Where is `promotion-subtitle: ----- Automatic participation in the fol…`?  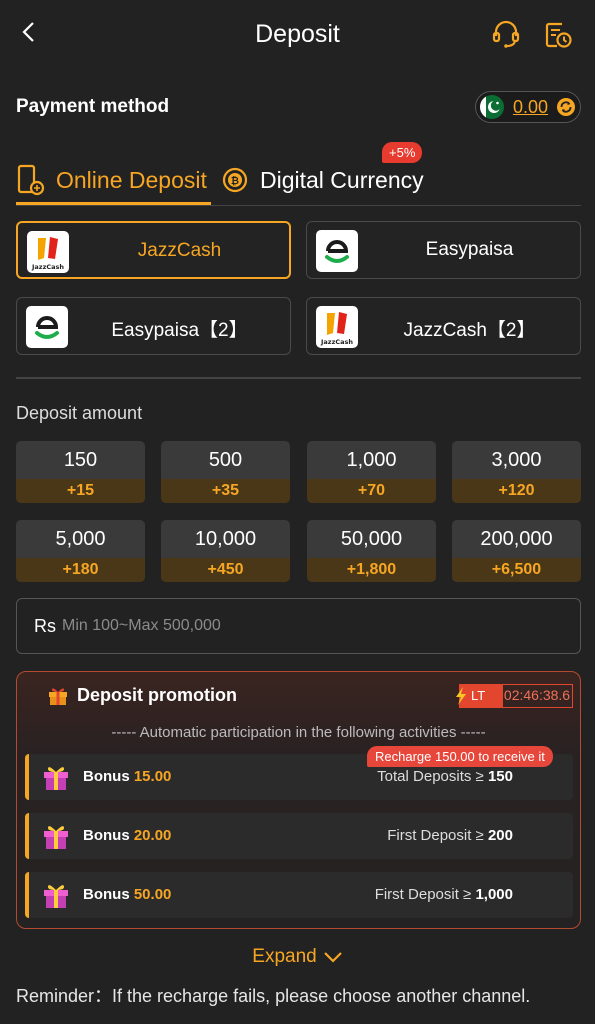
promotion-subtitle: ----- Automatic participation in the fol… is located at coordinates (298, 732).